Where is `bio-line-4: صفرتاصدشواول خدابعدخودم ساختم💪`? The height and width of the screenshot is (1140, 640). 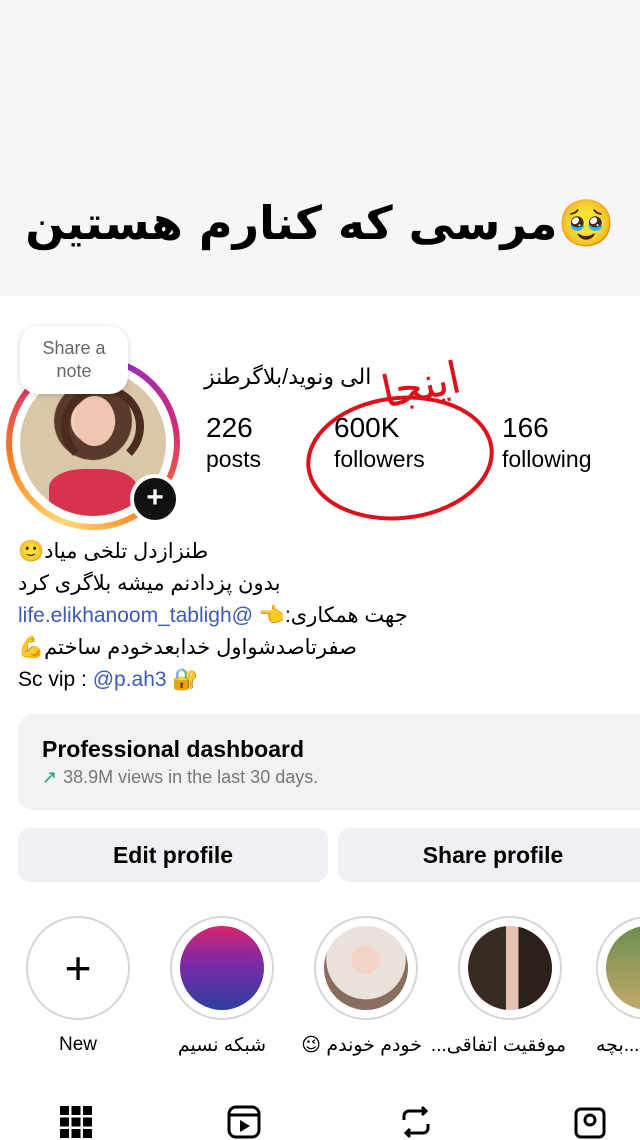 bio-line-4: صفرتاصدشواول خدابعدخودم ساختم💪 is located at coordinates (187, 647).